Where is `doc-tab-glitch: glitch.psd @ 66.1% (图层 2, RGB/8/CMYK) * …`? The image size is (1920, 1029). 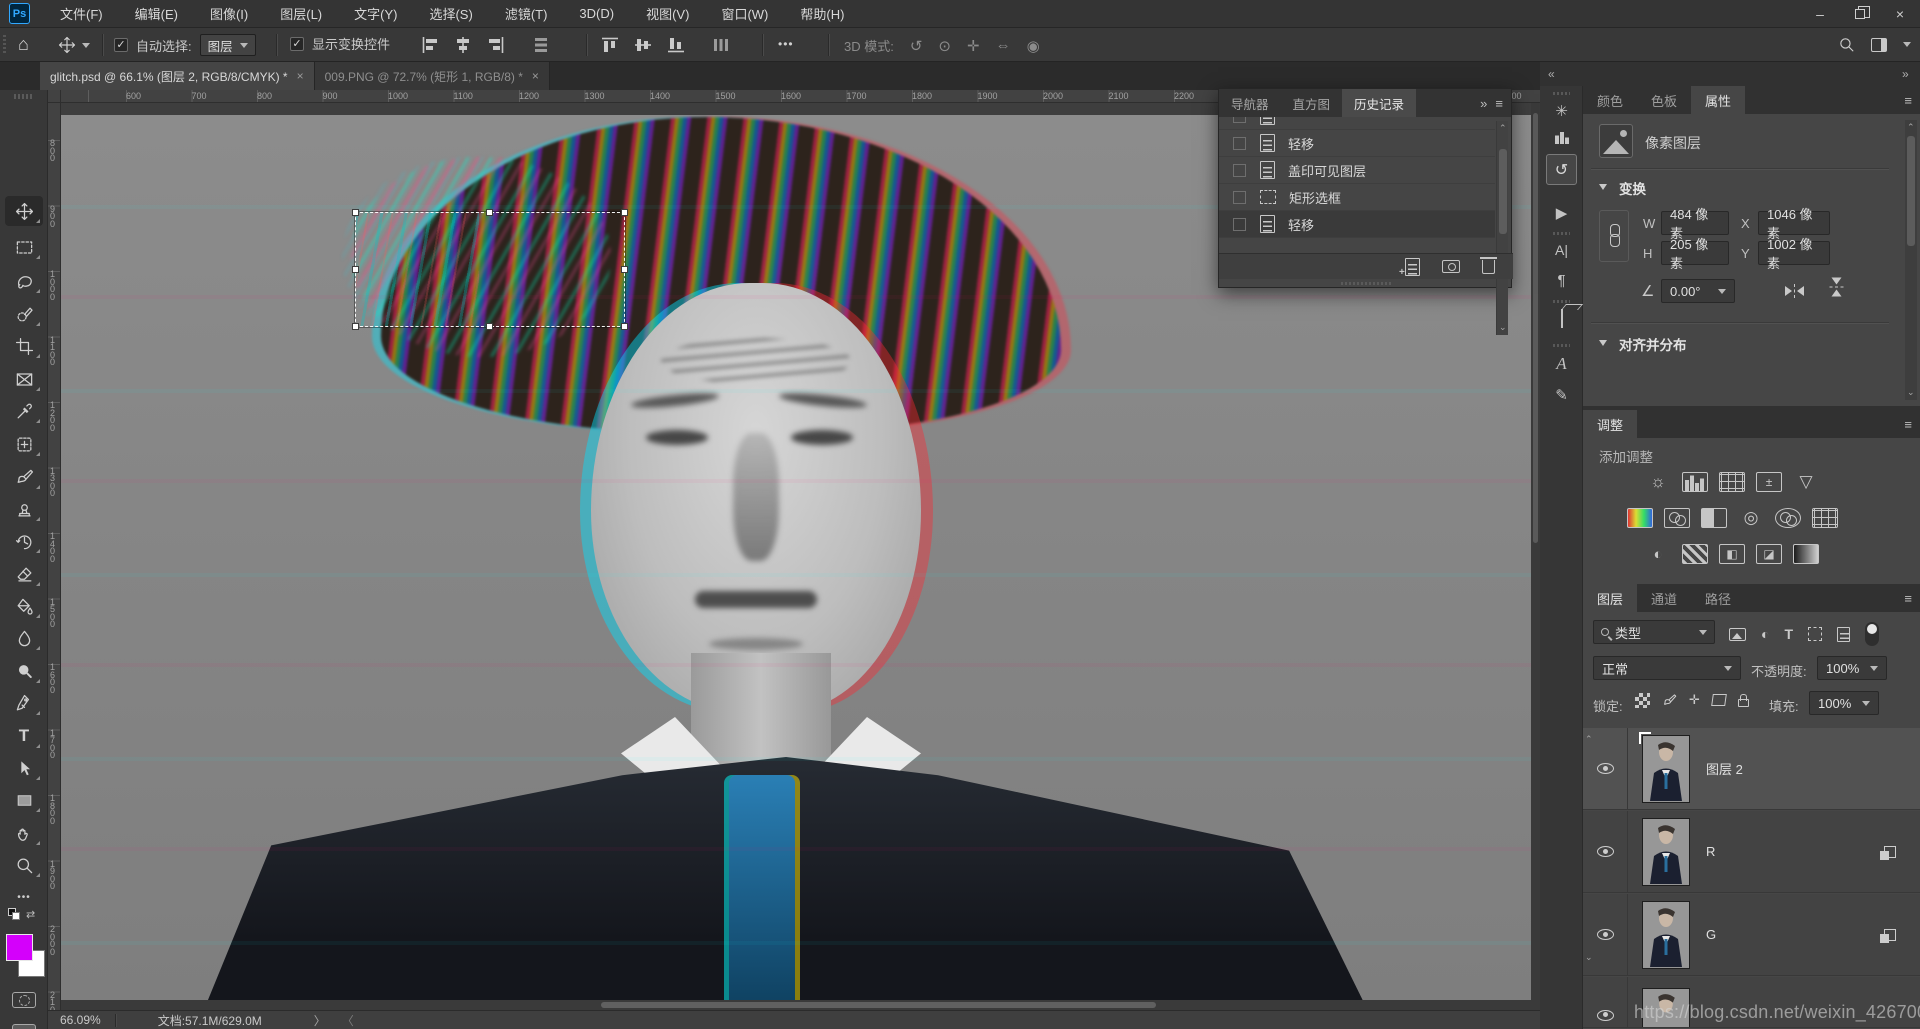 doc-tab-glitch: glitch.psd @ 66.1% (图层 2, RGB/8/CMYK) * … is located at coordinates (177, 76).